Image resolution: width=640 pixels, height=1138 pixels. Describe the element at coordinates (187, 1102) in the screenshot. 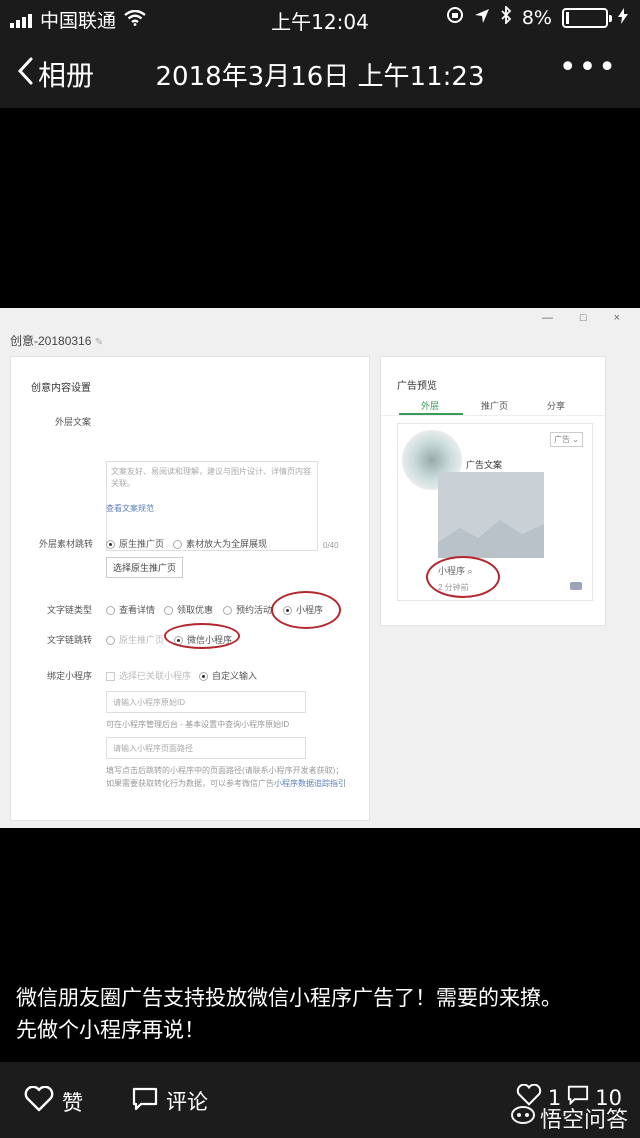

I see `comment-label: 评论` at that location.